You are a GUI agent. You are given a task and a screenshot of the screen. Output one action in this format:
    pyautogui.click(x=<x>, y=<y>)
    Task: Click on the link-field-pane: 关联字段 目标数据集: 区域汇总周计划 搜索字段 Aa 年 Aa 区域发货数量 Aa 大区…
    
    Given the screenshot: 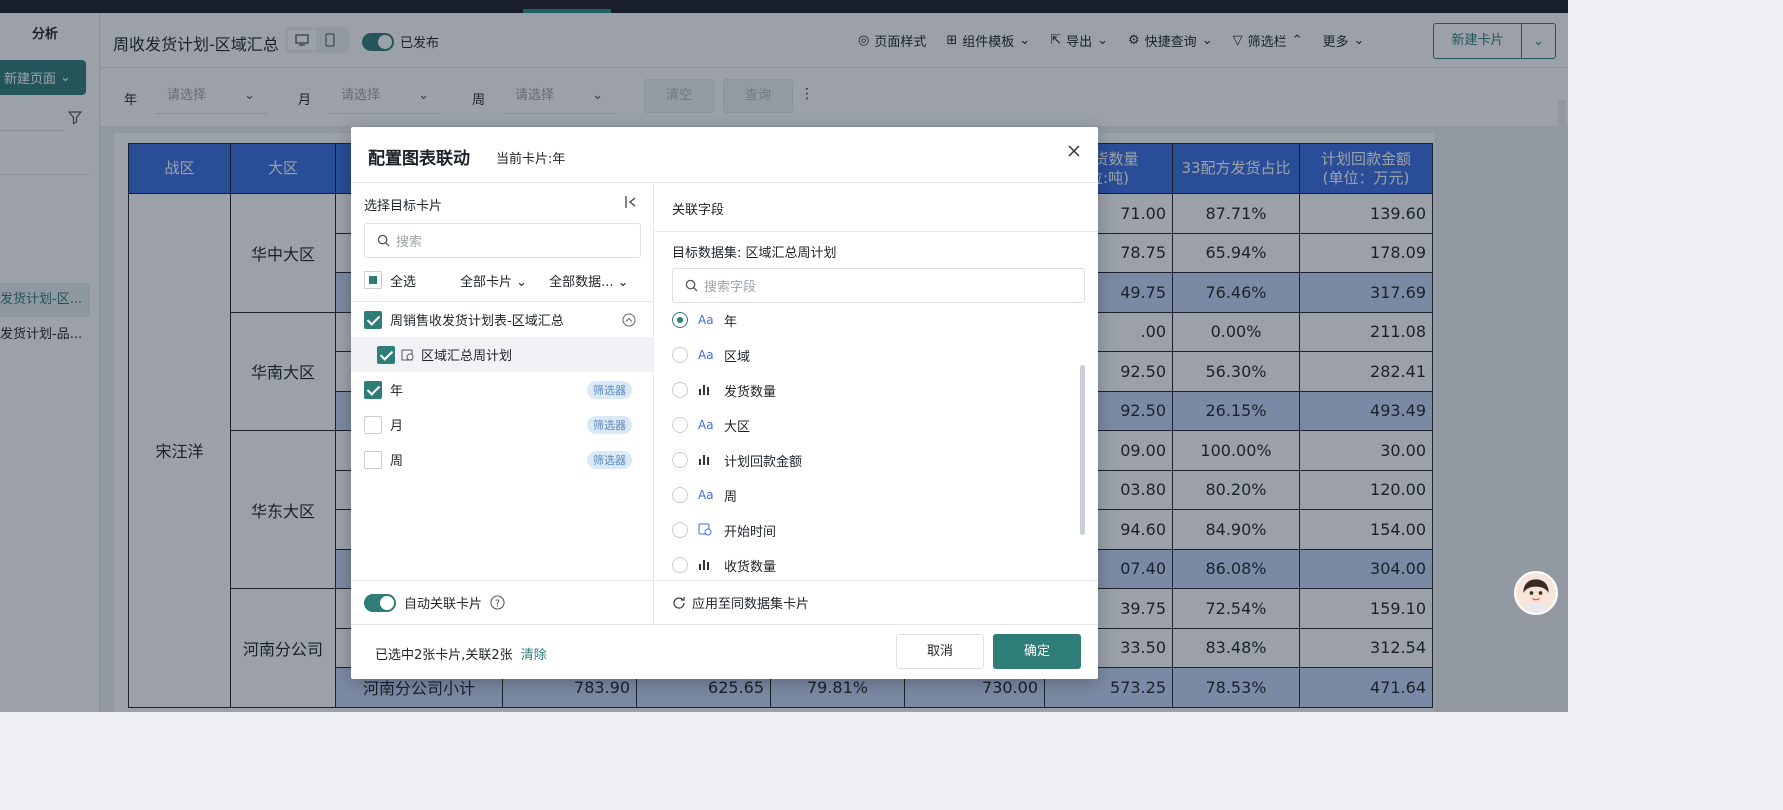 What is the action you would take?
    pyautogui.click(x=876, y=403)
    